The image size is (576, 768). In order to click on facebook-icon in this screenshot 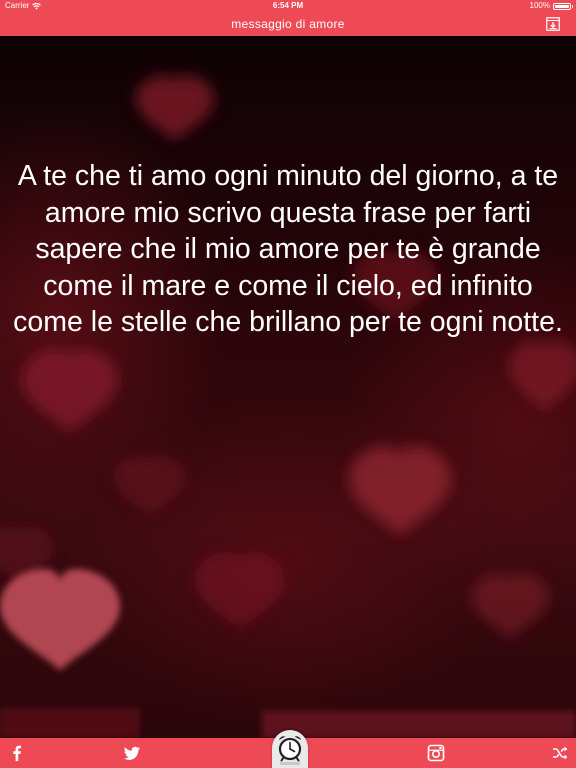, I will do `click(17, 753)`.